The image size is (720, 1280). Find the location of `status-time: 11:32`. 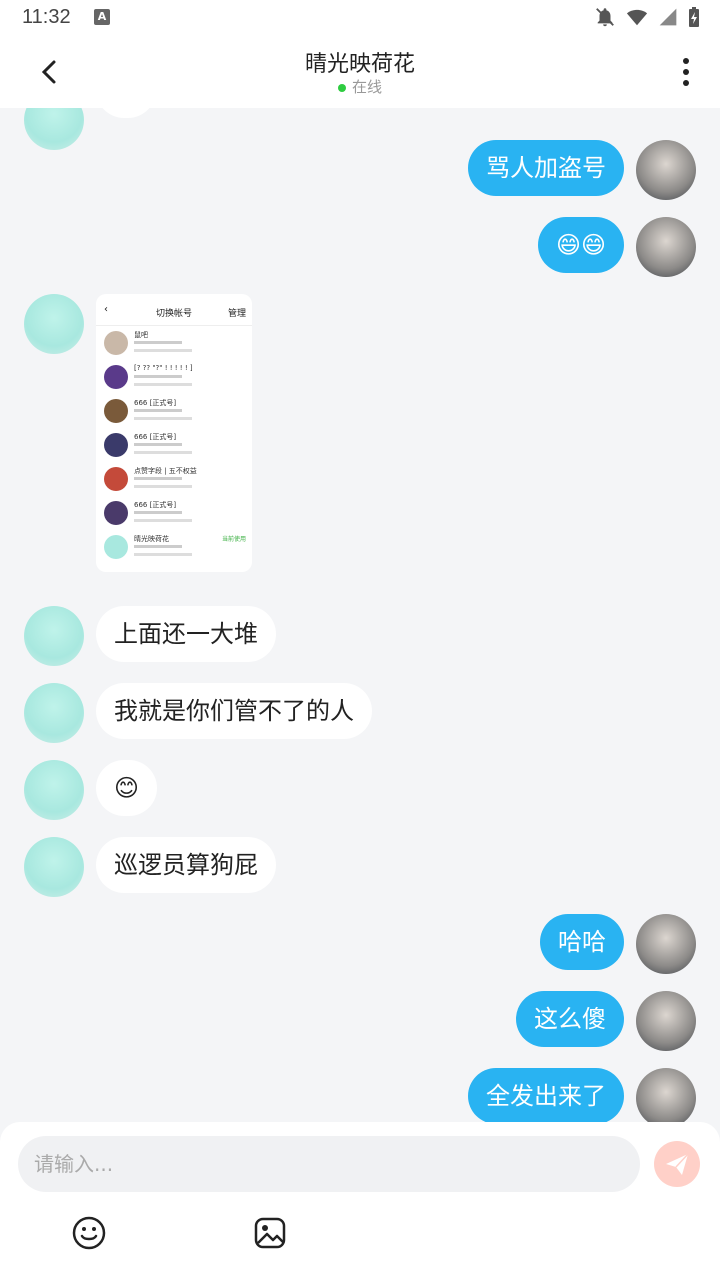

status-time: 11:32 is located at coordinates (46, 17).